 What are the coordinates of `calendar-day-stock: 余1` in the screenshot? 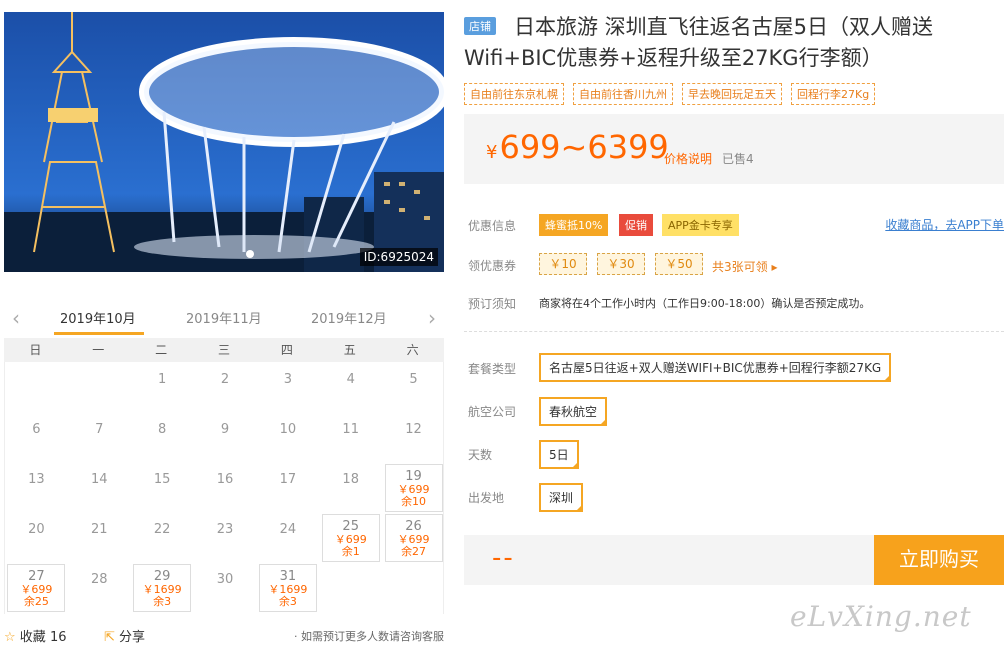 It's located at (350, 551).